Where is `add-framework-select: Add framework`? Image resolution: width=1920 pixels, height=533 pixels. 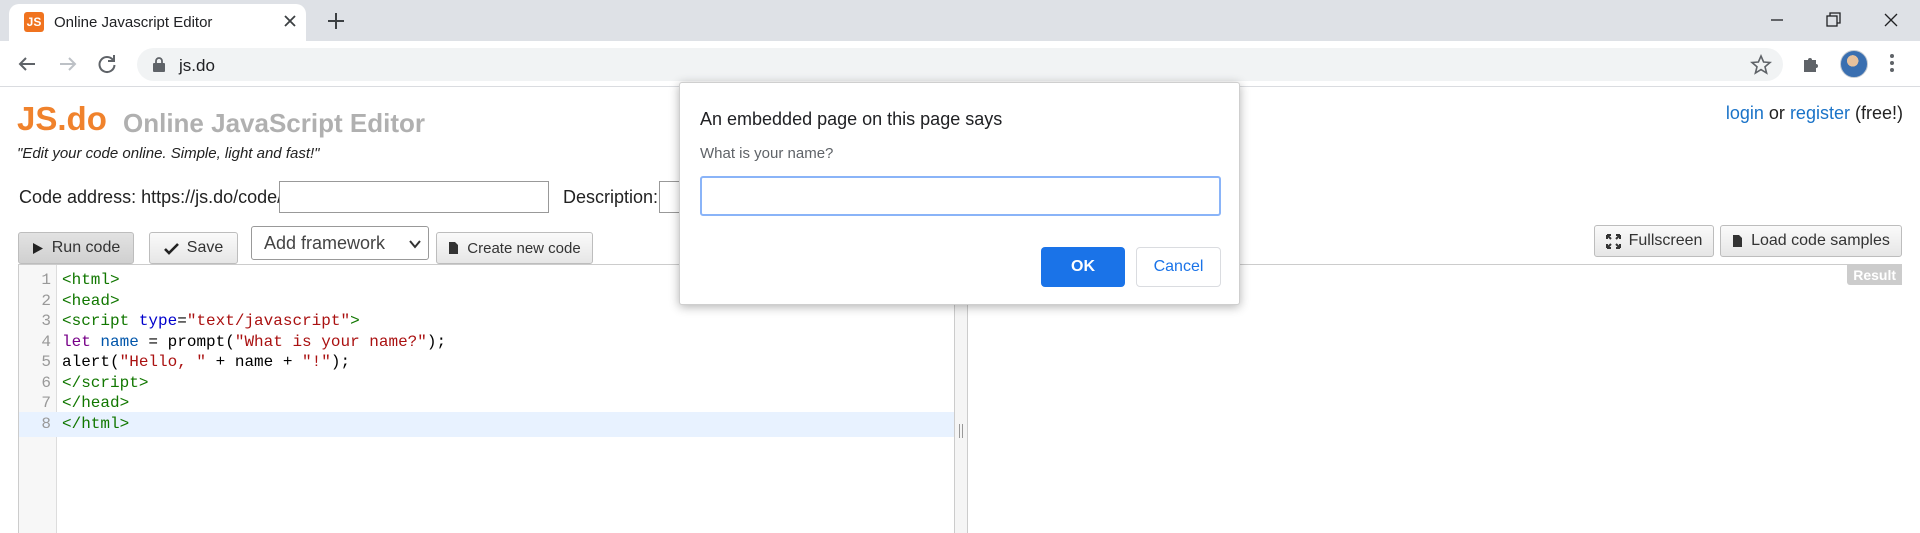
add-framework-select: Add framework is located at coordinates (340, 243).